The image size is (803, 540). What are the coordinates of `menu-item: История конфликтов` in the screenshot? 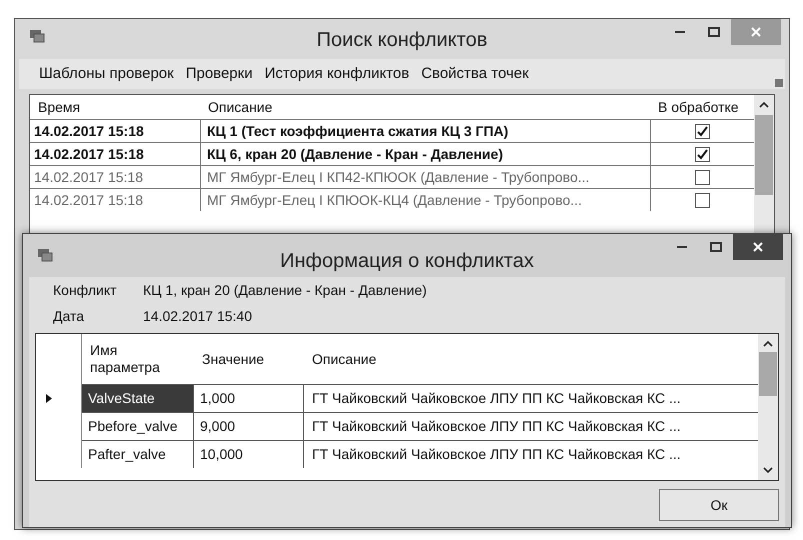 It's located at (337, 74).